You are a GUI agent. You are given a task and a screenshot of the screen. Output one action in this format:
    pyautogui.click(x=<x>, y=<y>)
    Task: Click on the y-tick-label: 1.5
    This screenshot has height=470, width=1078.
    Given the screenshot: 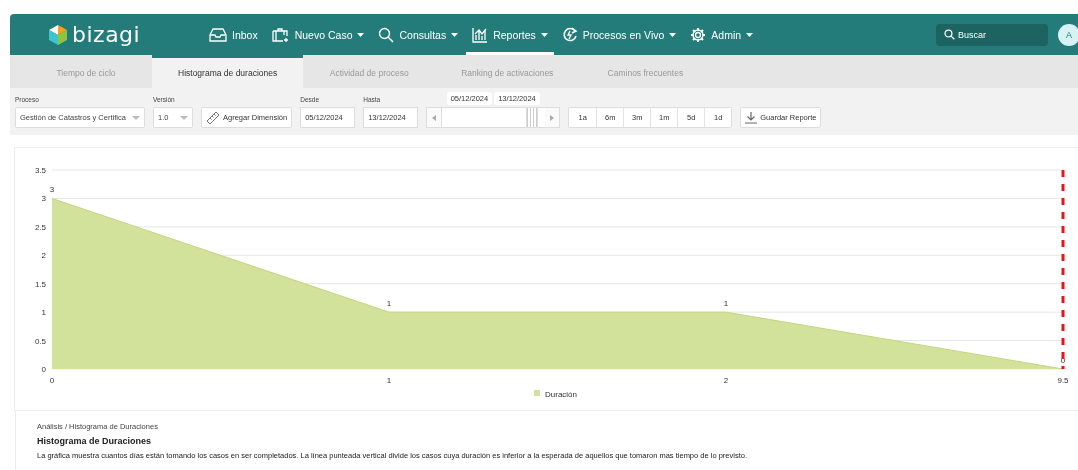 What is the action you would take?
    pyautogui.click(x=40, y=284)
    